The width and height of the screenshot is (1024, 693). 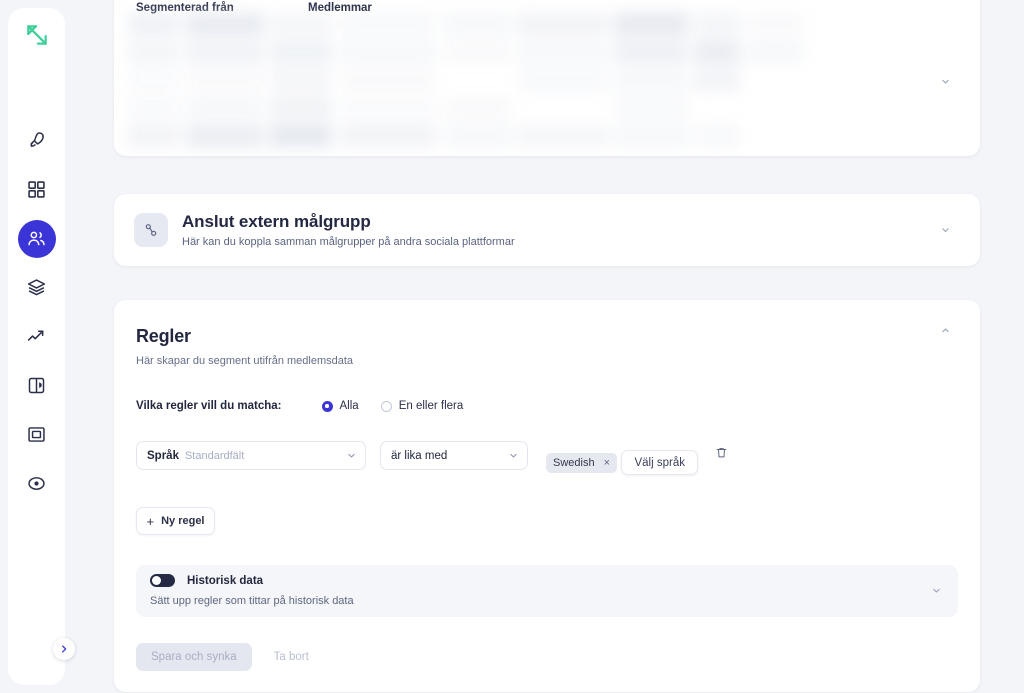 I want to click on app-logo, so click(x=36, y=35).